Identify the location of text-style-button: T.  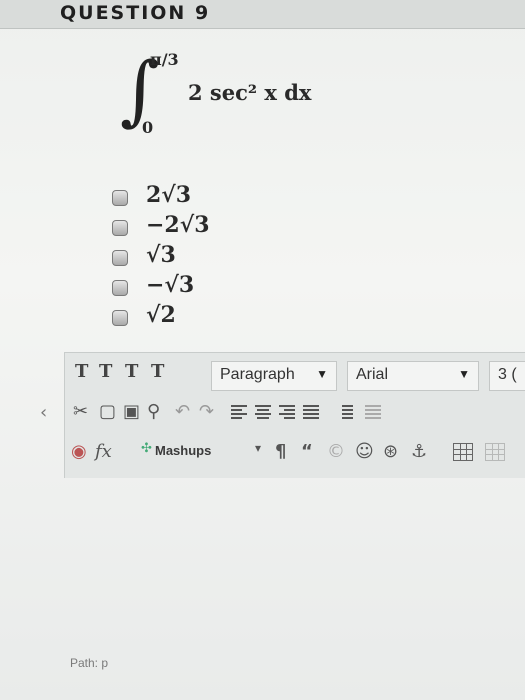
(81, 371).